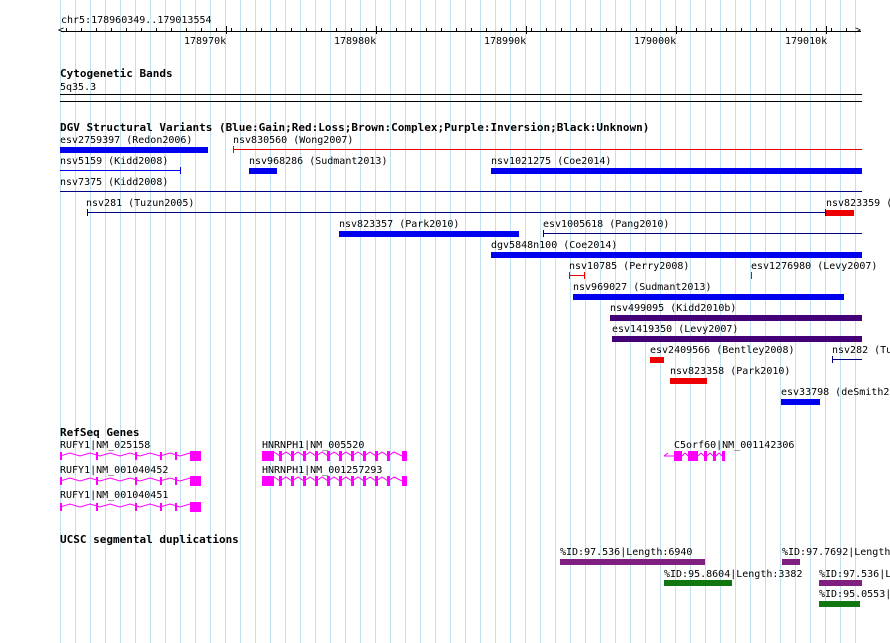 This screenshot has width=890, height=643. I want to click on dgv-feature-label: esv33798 (deSmith2, so click(835, 392).